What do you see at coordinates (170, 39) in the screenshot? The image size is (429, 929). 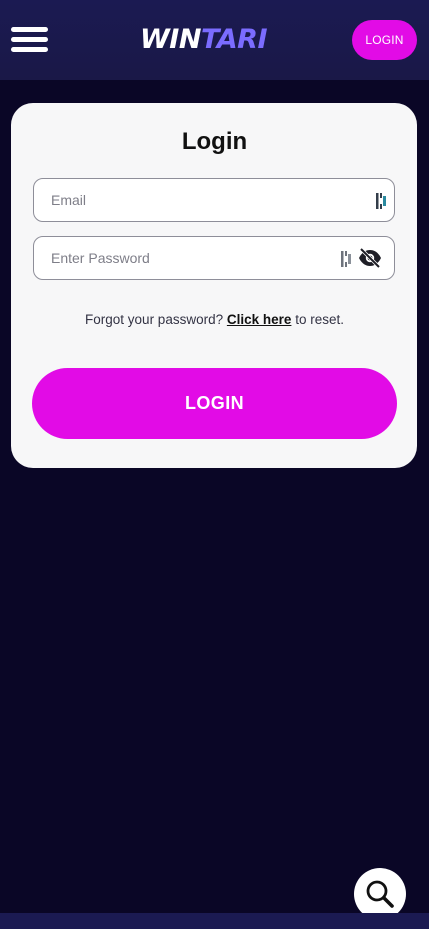 I see `logo-text-win: WIN` at bounding box center [170, 39].